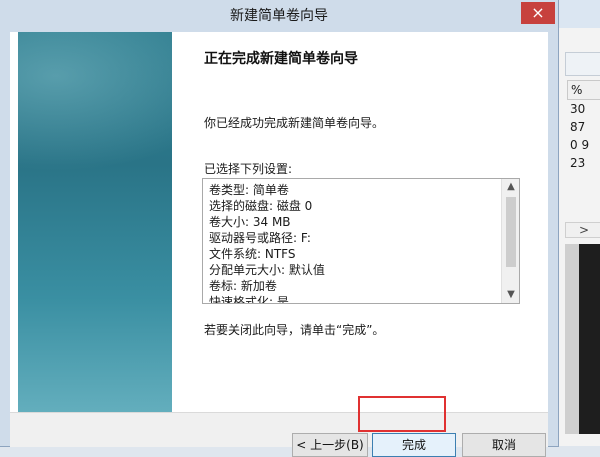  What do you see at coordinates (414, 445) in the screenshot?
I see `finish-button: 完成` at bounding box center [414, 445].